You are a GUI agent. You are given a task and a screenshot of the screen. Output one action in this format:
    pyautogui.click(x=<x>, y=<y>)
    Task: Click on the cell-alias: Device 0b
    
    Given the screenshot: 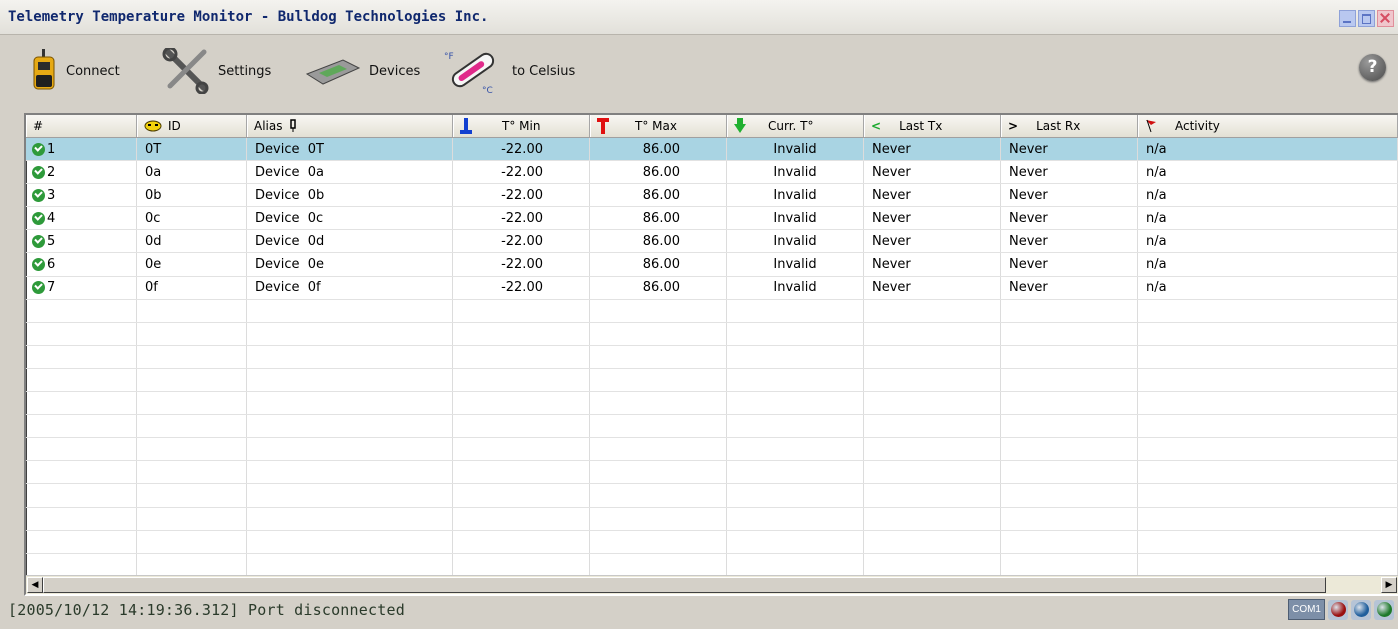 What is the action you would take?
    pyautogui.click(x=350, y=195)
    